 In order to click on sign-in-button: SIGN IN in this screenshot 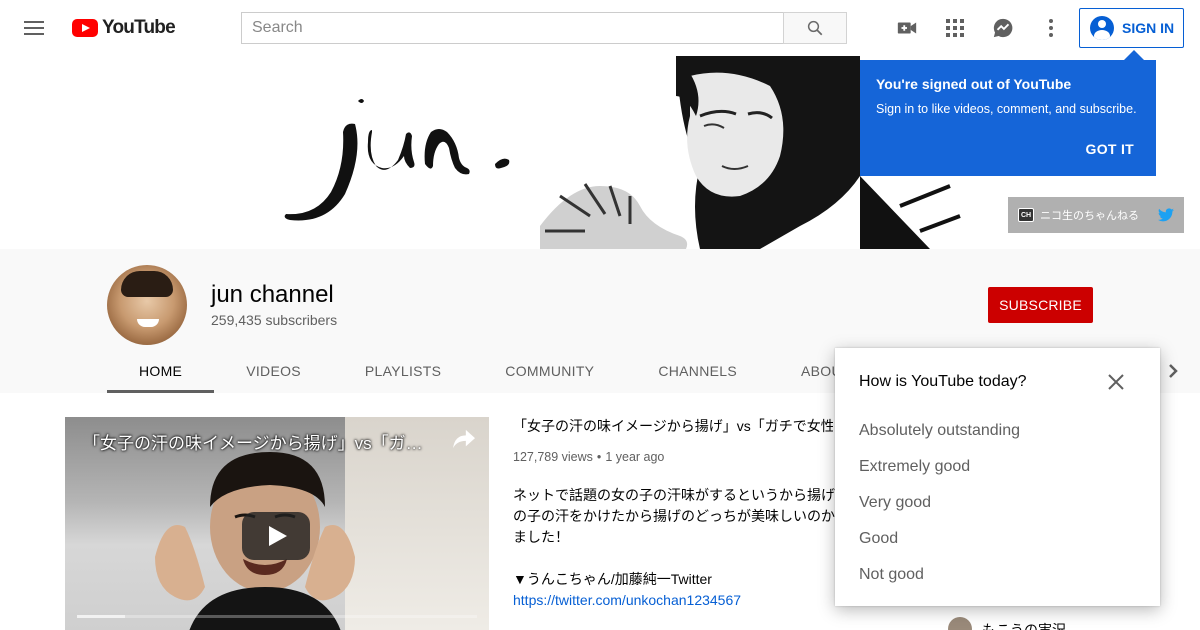, I will do `click(1131, 28)`.